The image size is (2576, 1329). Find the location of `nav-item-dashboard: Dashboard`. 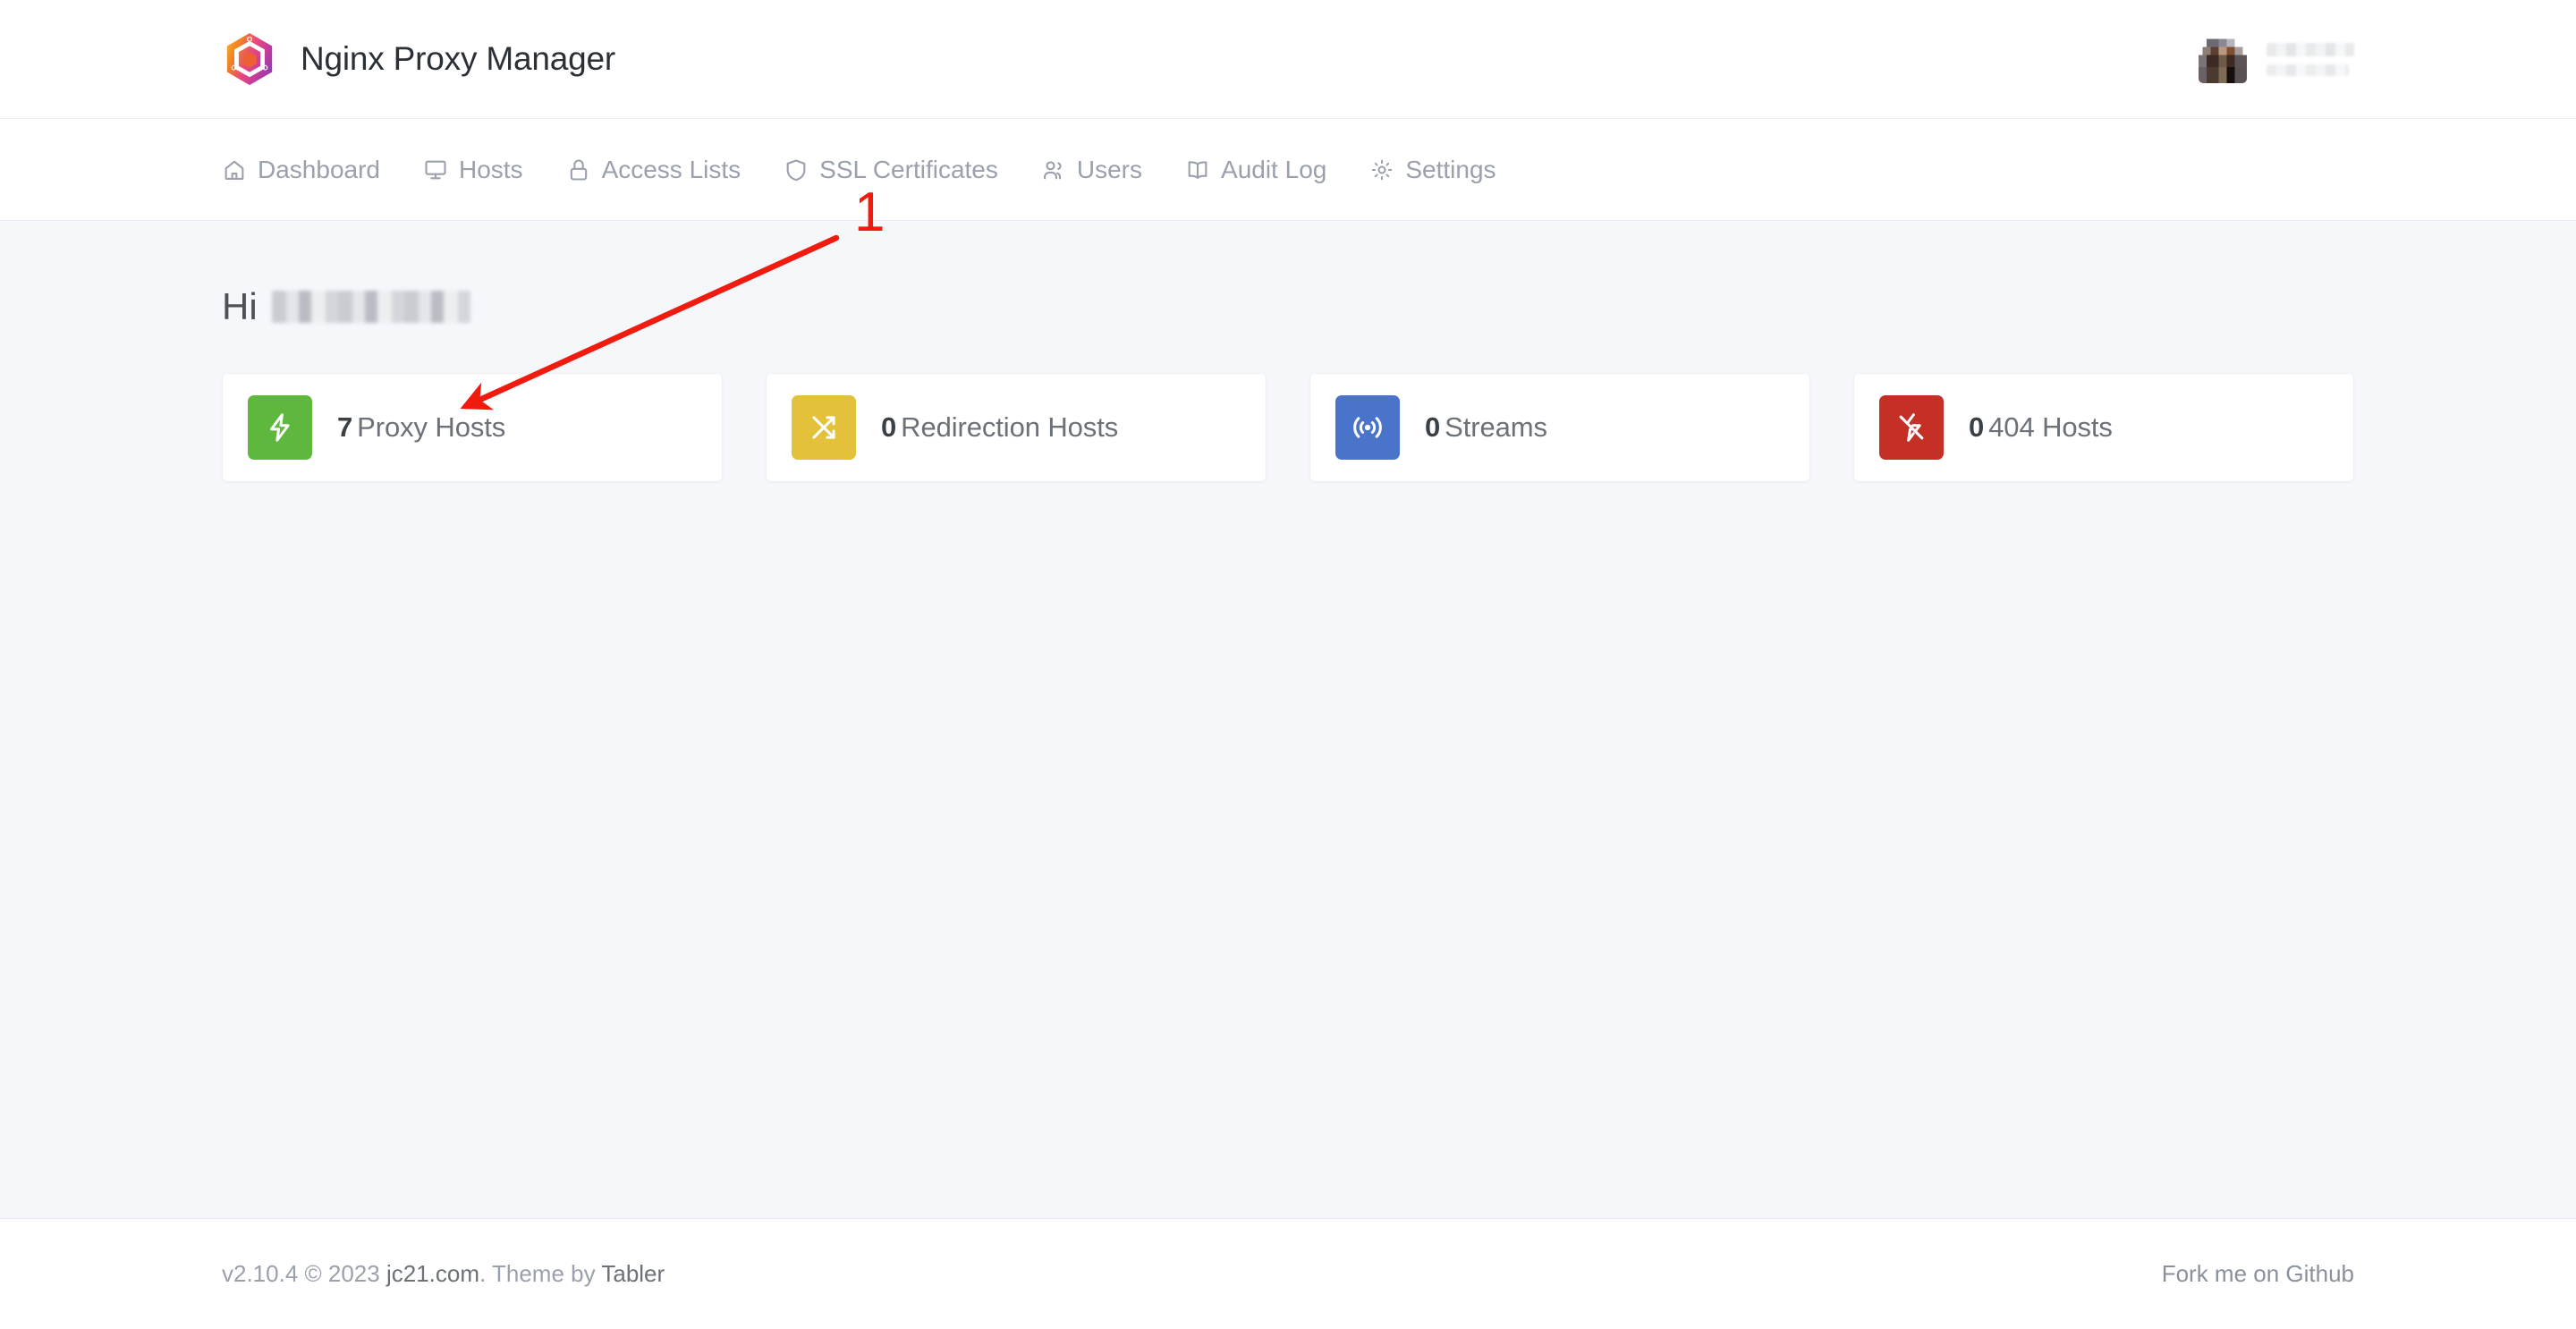

nav-item-dashboard: Dashboard is located at coordinates (301, 170).